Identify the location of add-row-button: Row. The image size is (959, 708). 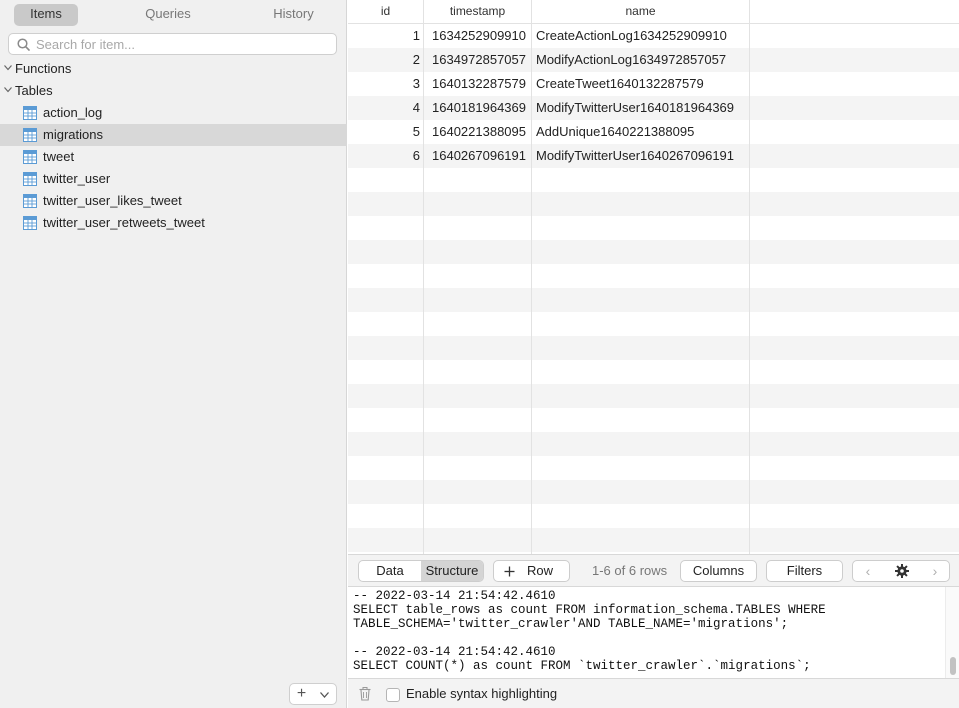
(531, 571).